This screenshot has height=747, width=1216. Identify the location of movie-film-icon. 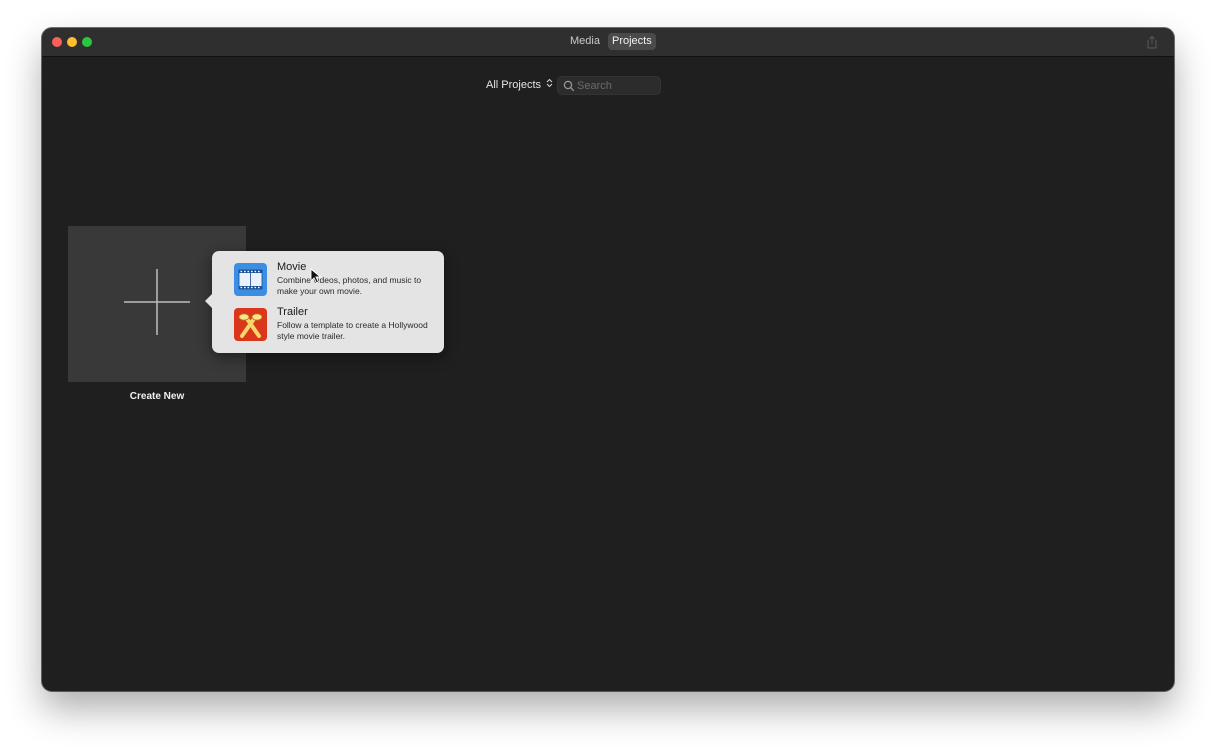
(250, 279).